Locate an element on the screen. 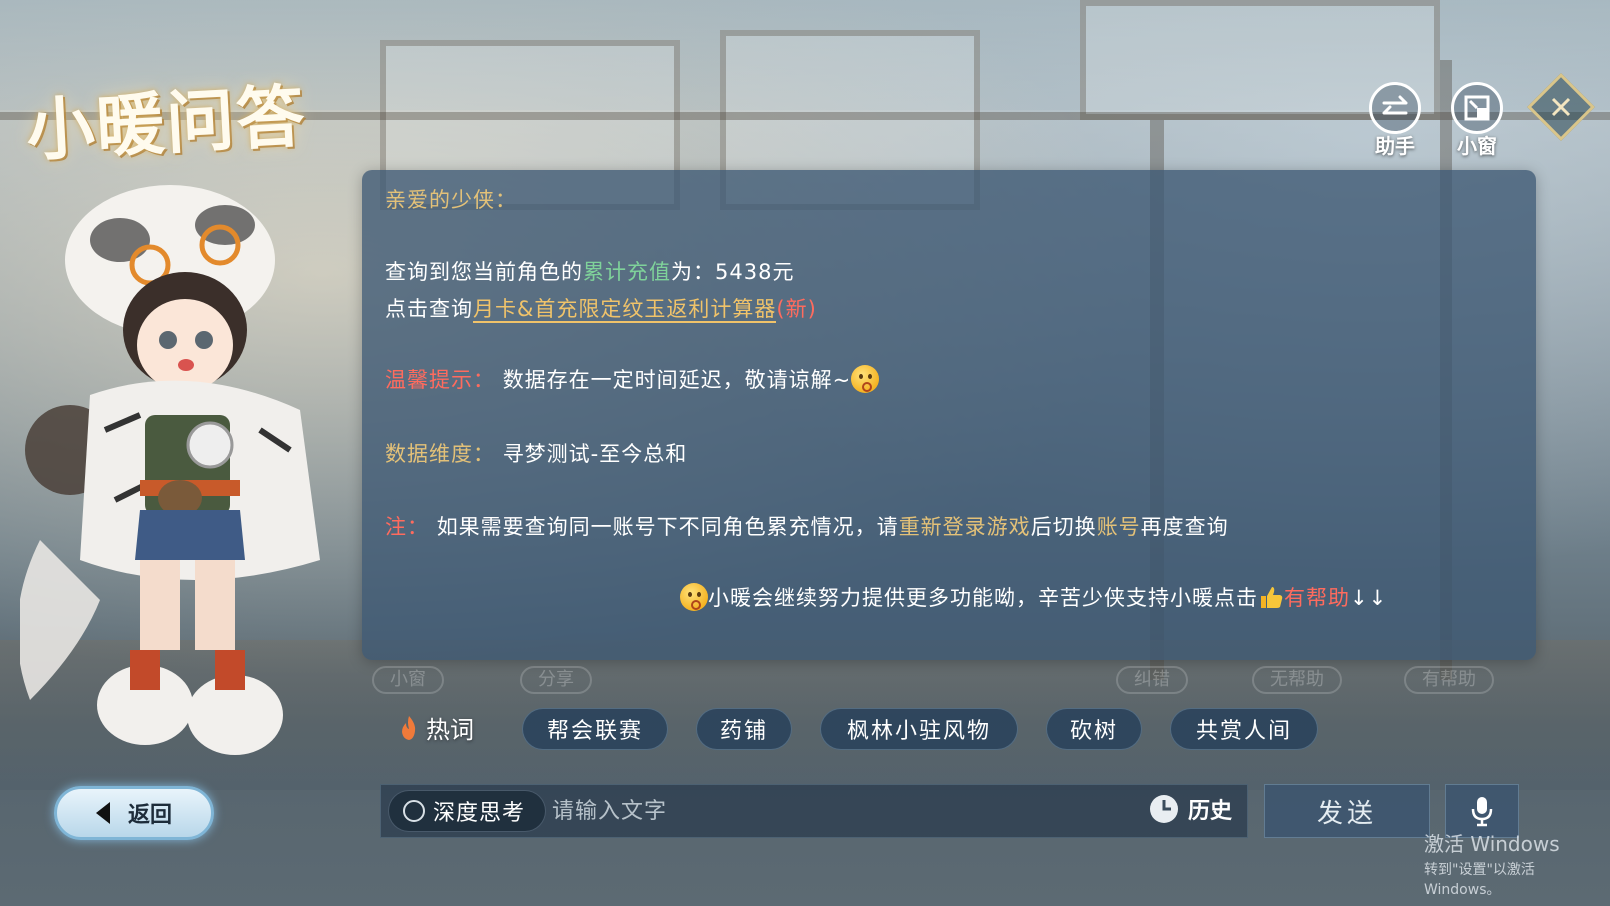  close-icon is located at coordinates (1561, 107).